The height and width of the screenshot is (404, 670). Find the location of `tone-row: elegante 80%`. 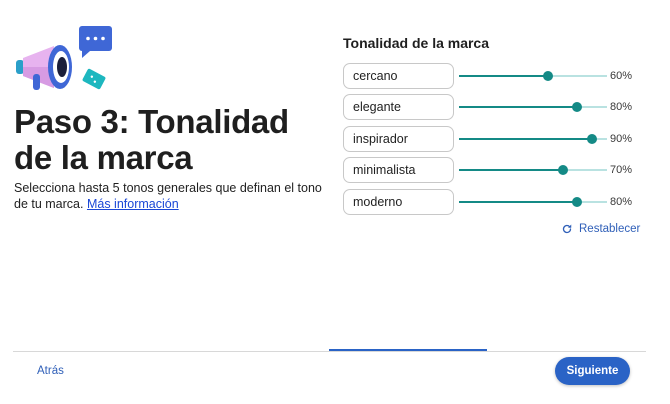

tone-row: elegante 80% is located at coordinates (491, 108).